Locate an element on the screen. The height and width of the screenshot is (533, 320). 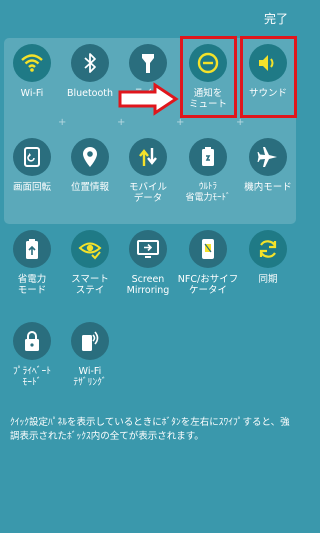
wifi-label: Wi-Fi is located at coordinates (32, 93).